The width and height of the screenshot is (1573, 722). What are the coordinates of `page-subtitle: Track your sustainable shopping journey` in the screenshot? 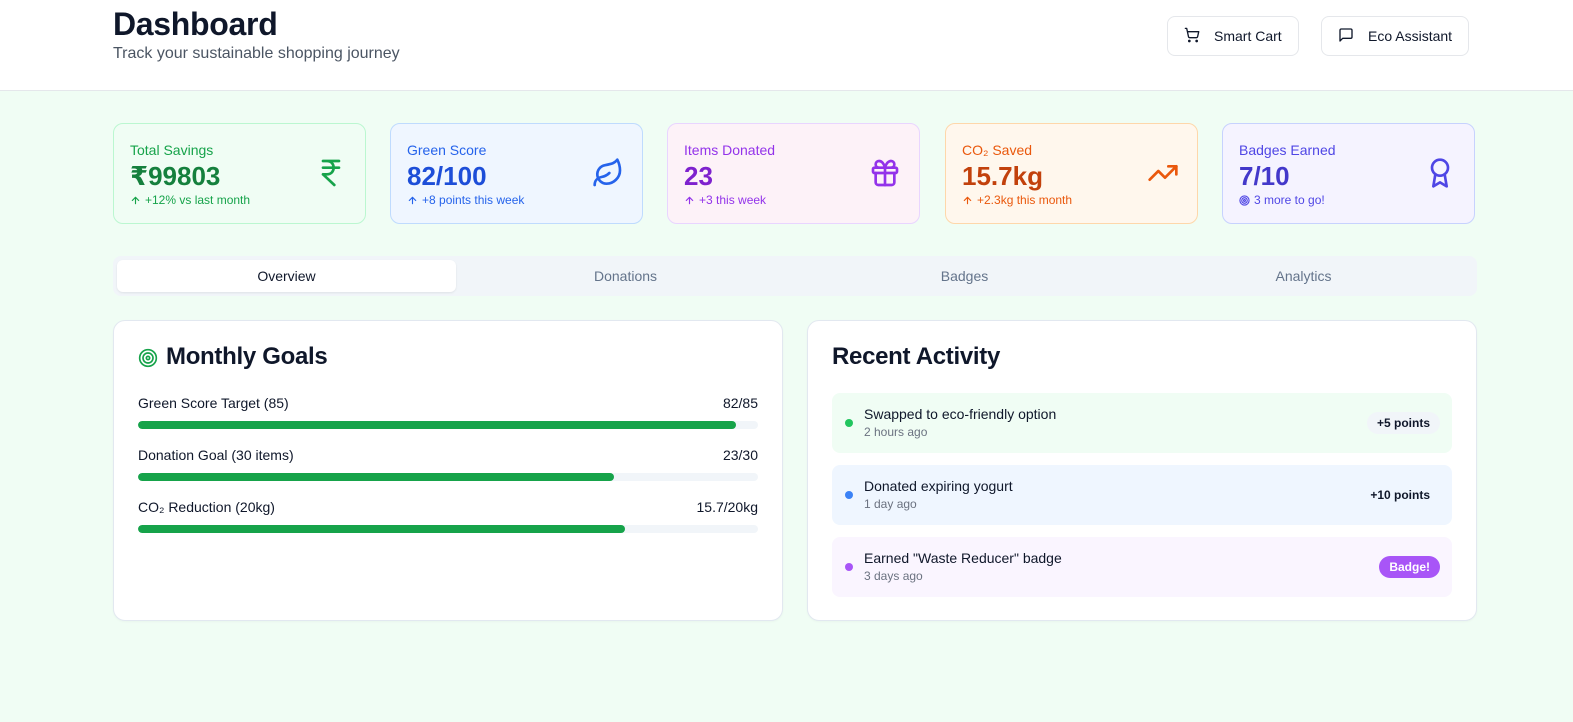 It's located at (256, 53).